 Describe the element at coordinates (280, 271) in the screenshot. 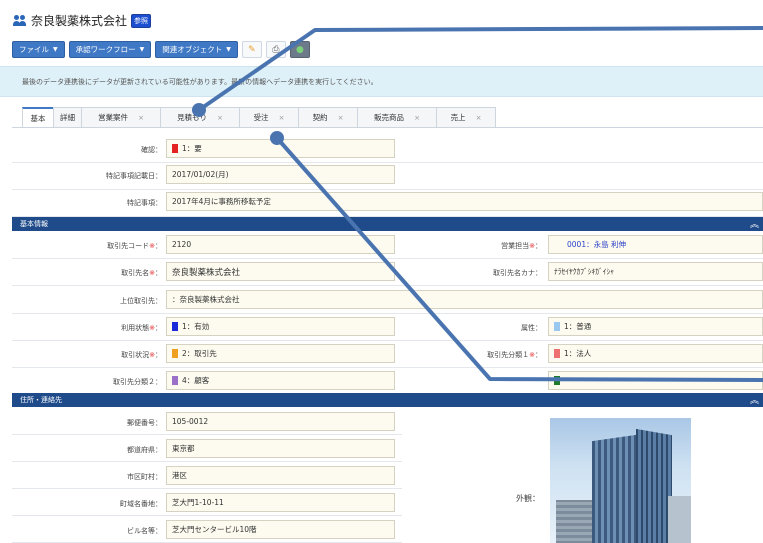

I see `account-name-field: 奈良製薬株式会社` at that location.